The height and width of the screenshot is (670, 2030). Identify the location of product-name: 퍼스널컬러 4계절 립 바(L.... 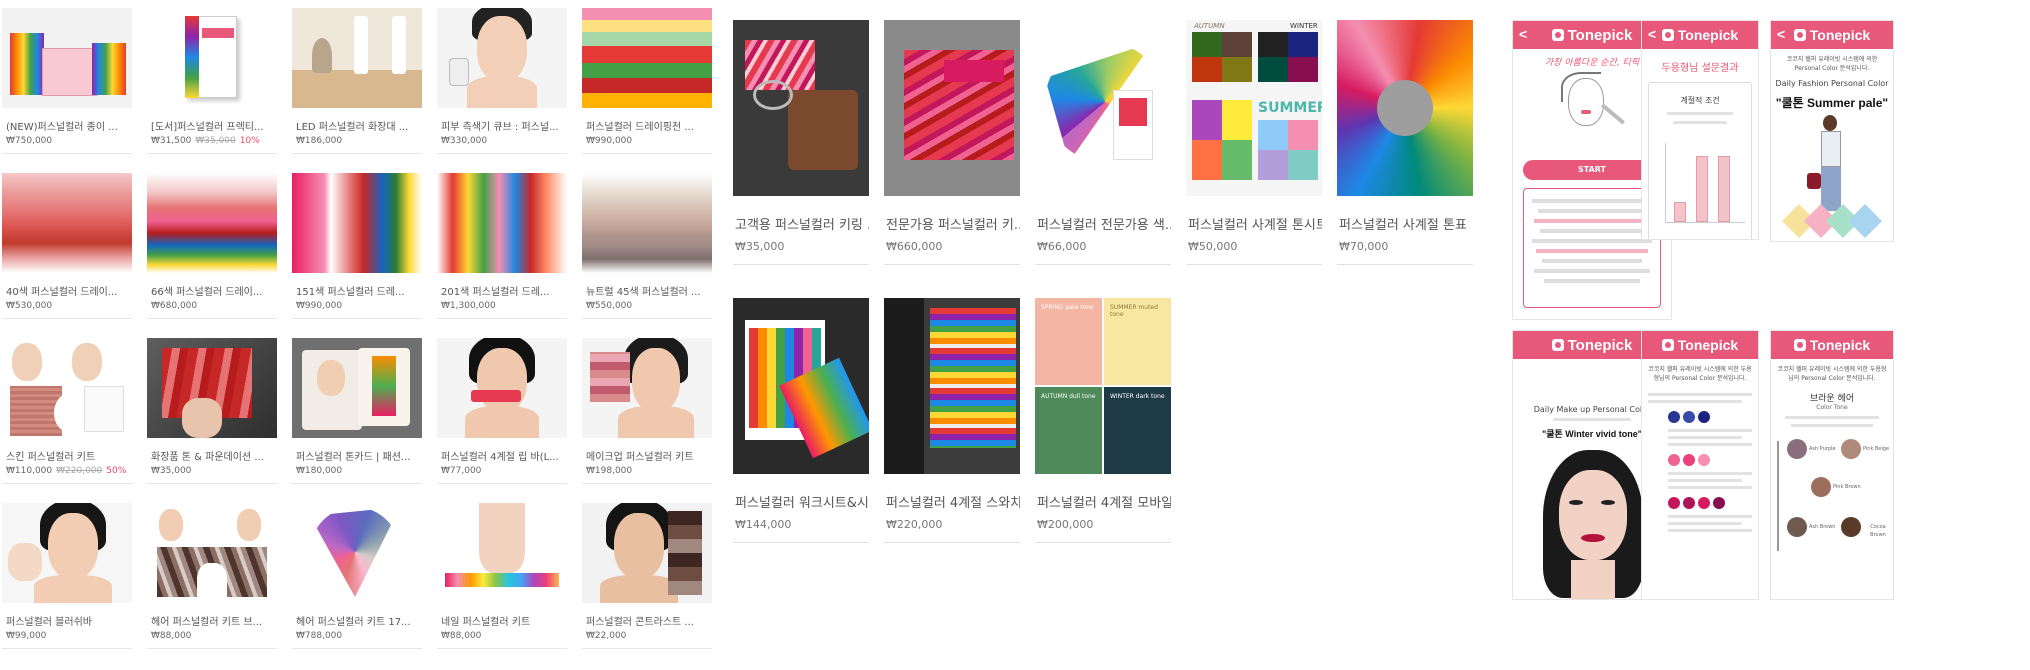
(500, 457).